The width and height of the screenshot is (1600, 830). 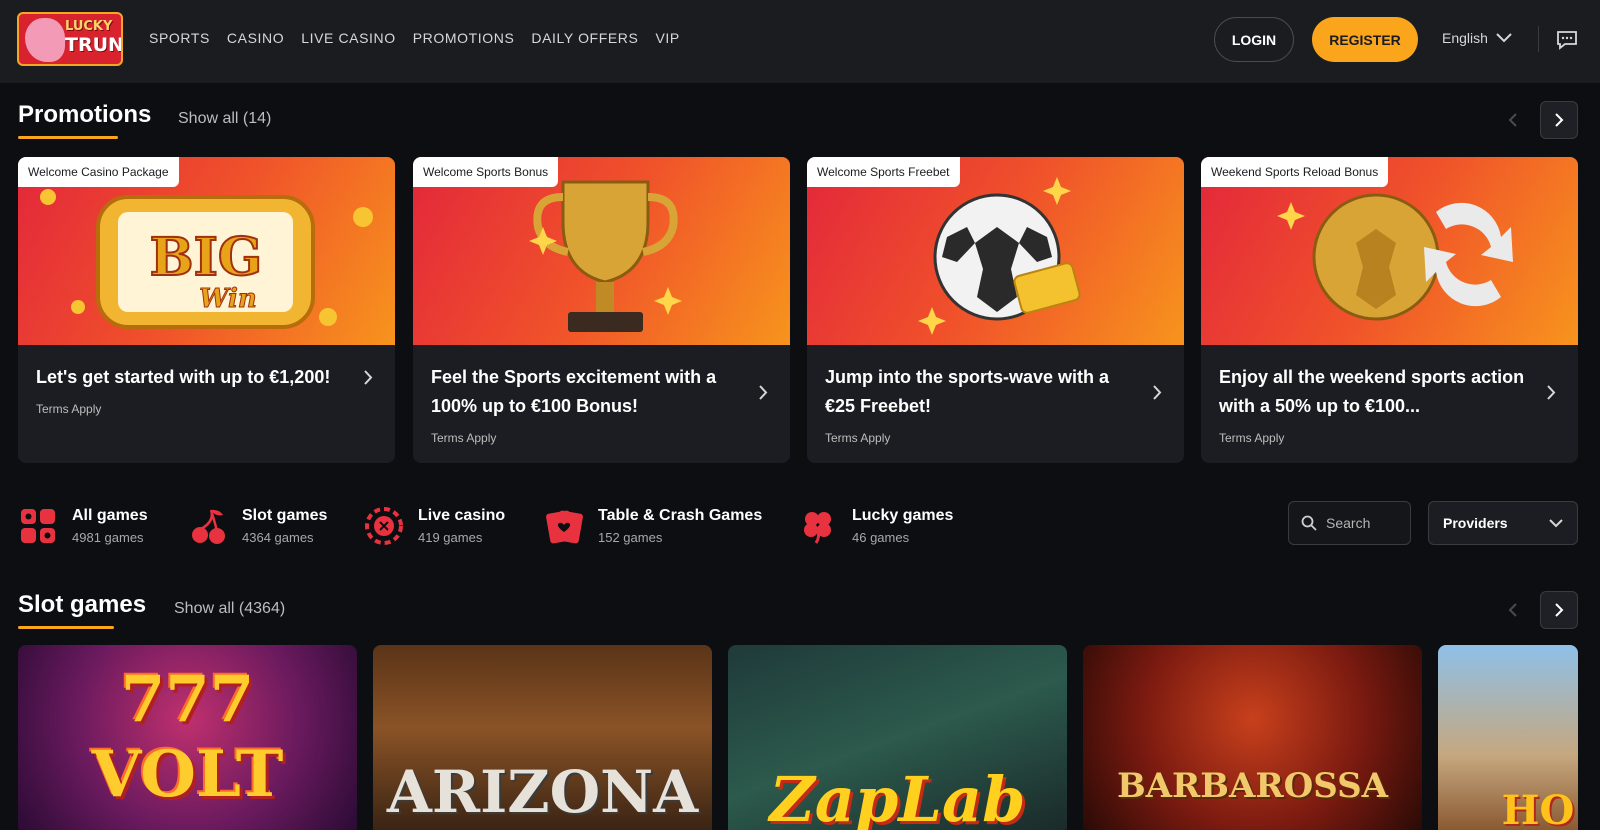 I want to click on promotions-show-all: Show all (14), so click(x=224, y=119).